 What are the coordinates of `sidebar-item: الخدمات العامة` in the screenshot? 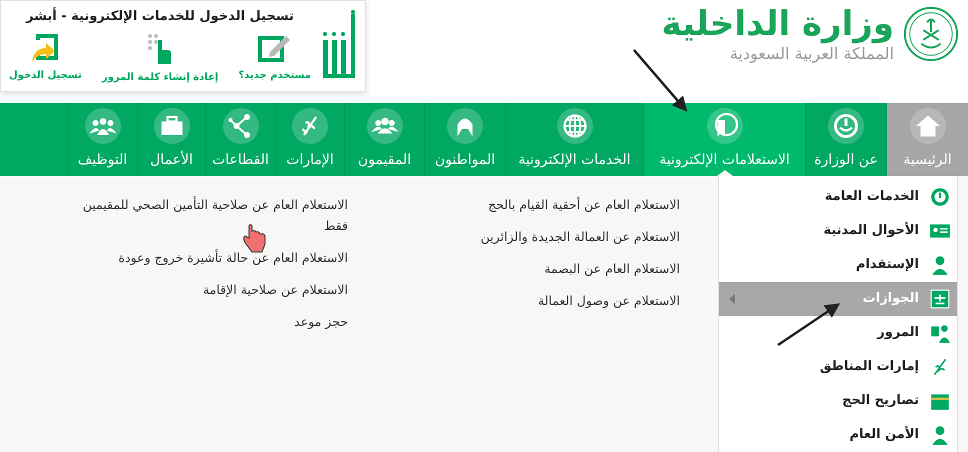 It's located at (838, 197).